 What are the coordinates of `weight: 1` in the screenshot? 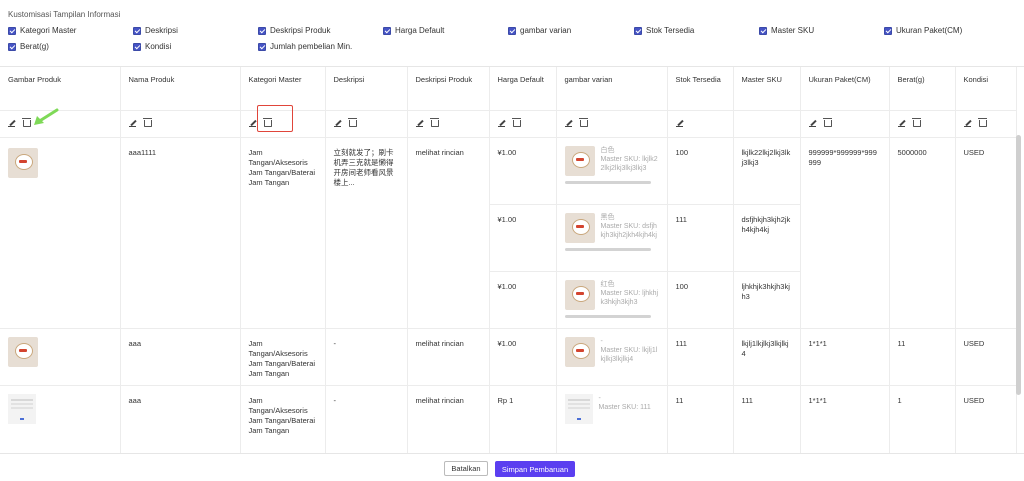 It's located at (922, 419).